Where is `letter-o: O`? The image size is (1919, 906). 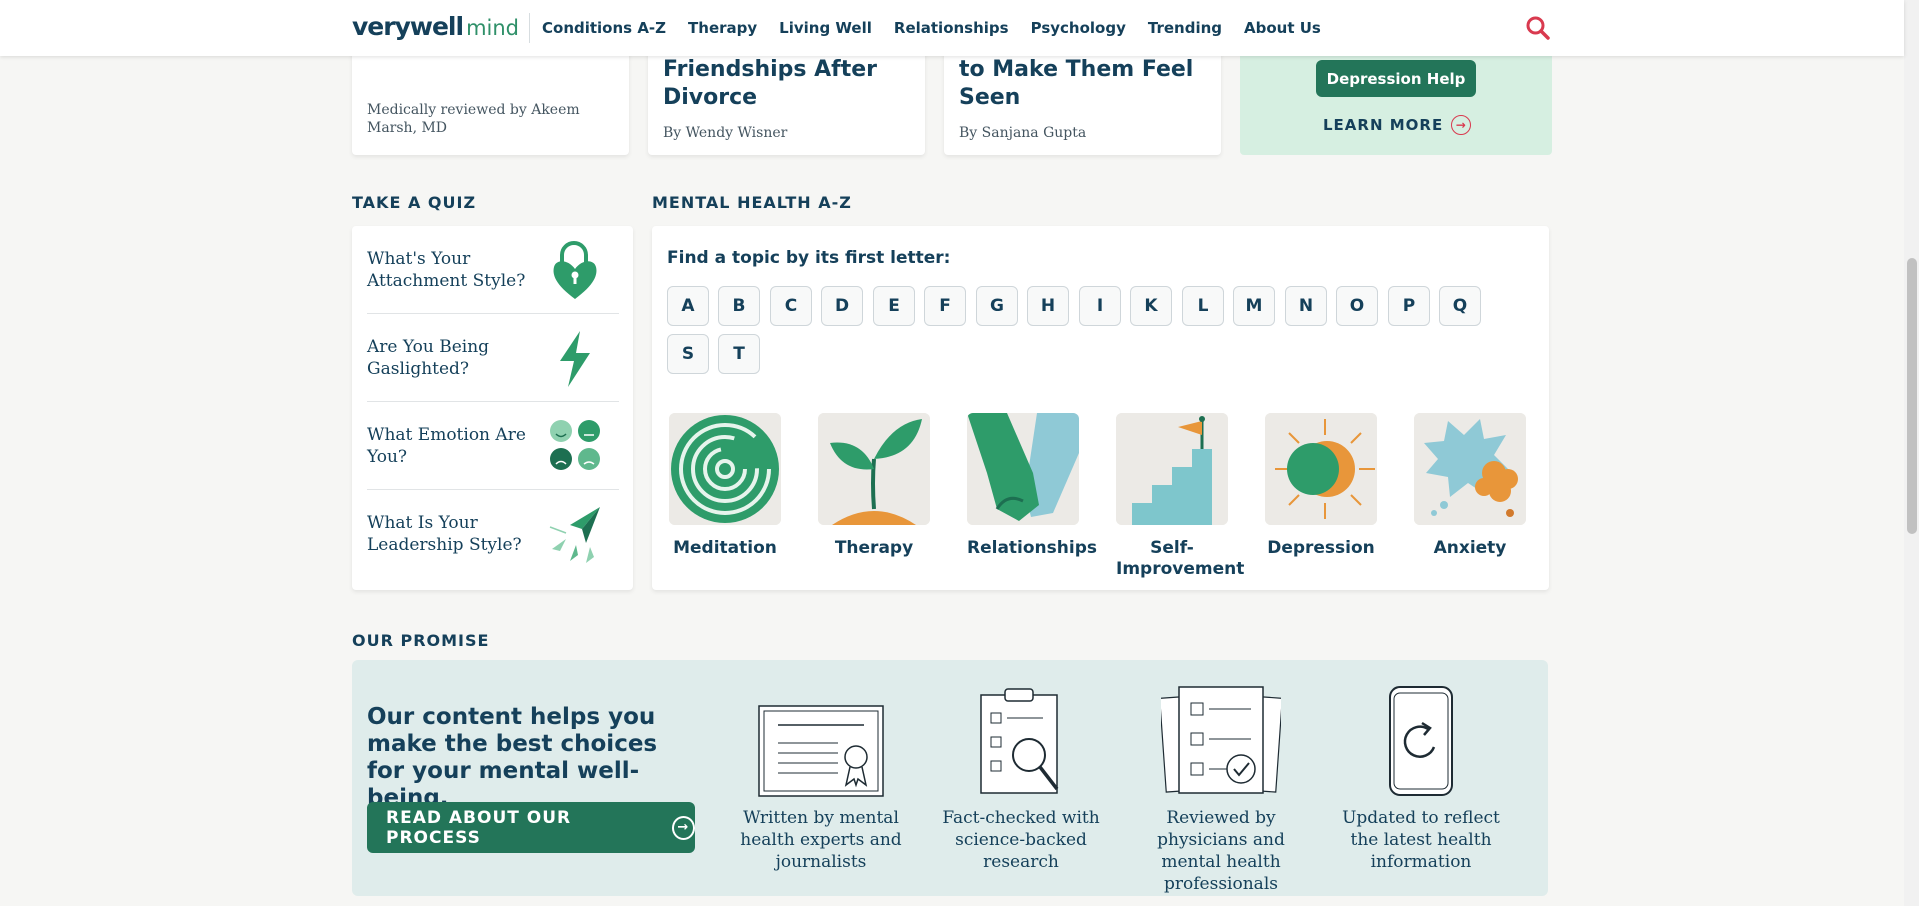
letter-o: O is located at coordinates (1357, 306).